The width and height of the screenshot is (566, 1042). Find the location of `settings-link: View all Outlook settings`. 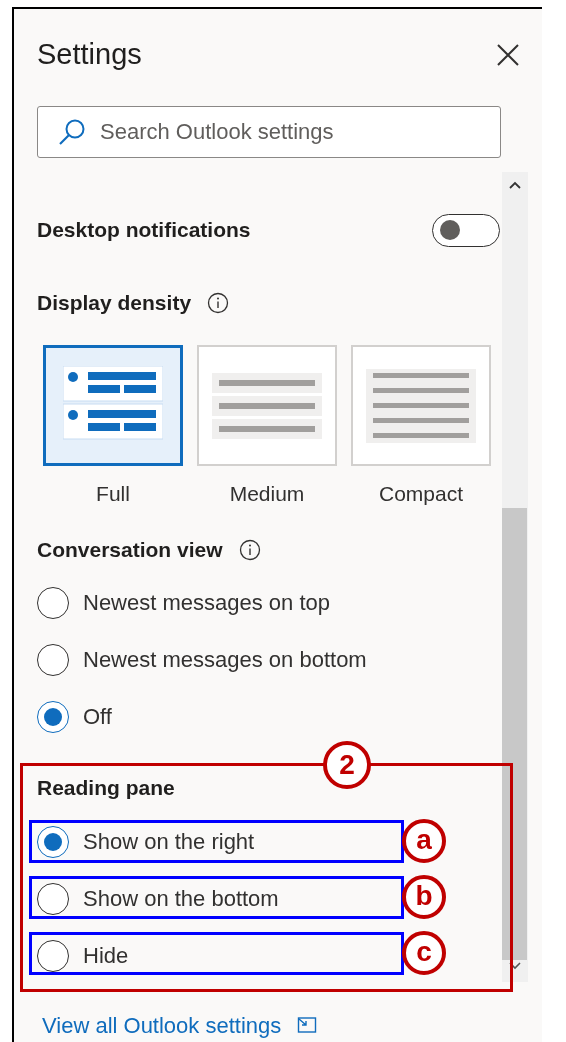

settings-link: View all Outlook settings is located at coordinates (162, 1025).